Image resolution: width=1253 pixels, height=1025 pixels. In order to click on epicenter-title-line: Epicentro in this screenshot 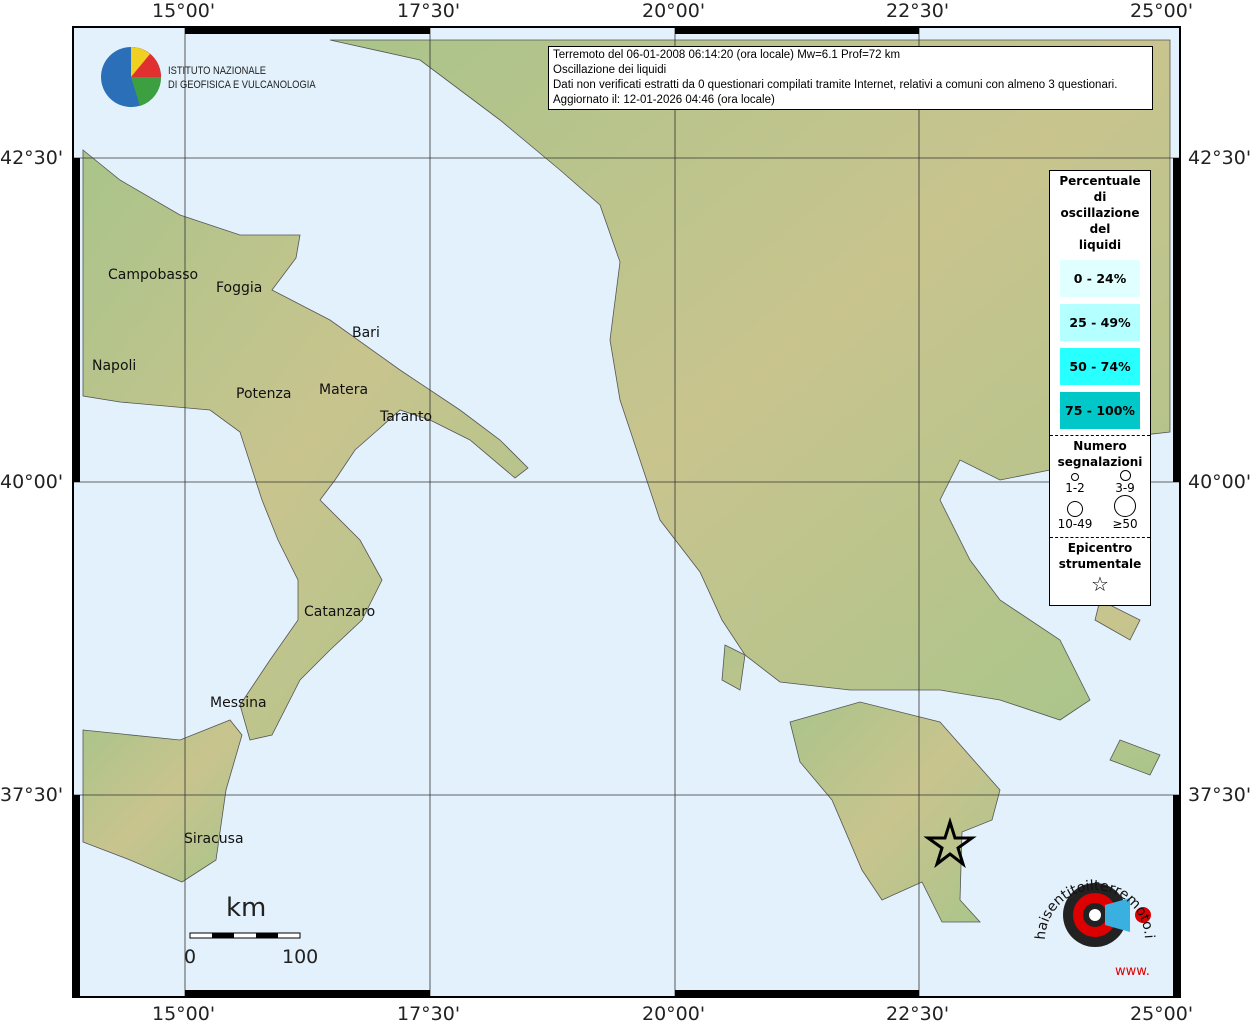, I will do `click(1100, 548)`.